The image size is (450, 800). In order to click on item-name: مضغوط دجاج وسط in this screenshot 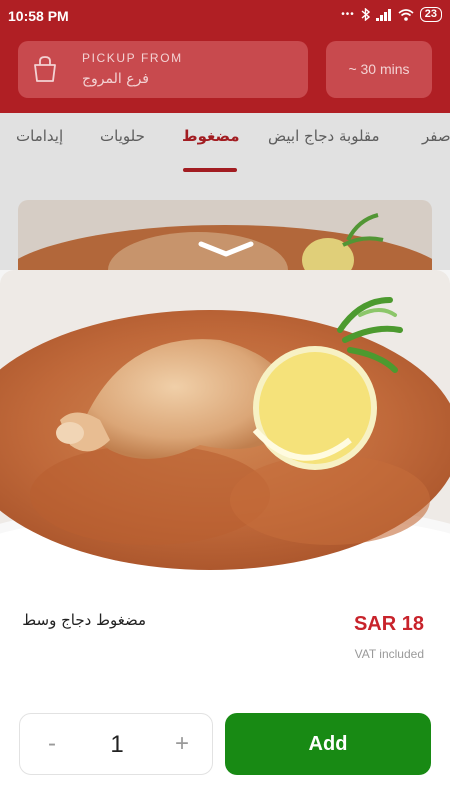, I will do `click(84, 620)`.